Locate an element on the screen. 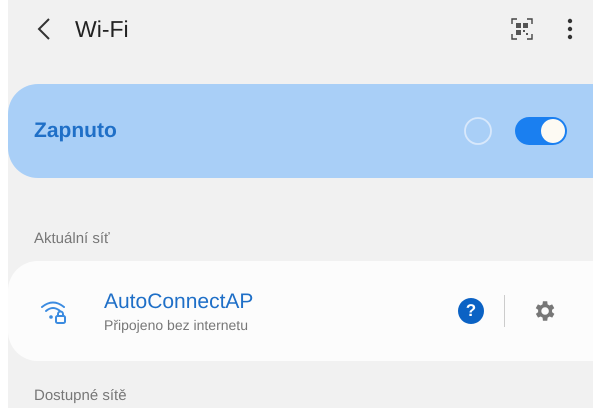  network-name: AutoConnectAP is located at coordinates (179, 302).